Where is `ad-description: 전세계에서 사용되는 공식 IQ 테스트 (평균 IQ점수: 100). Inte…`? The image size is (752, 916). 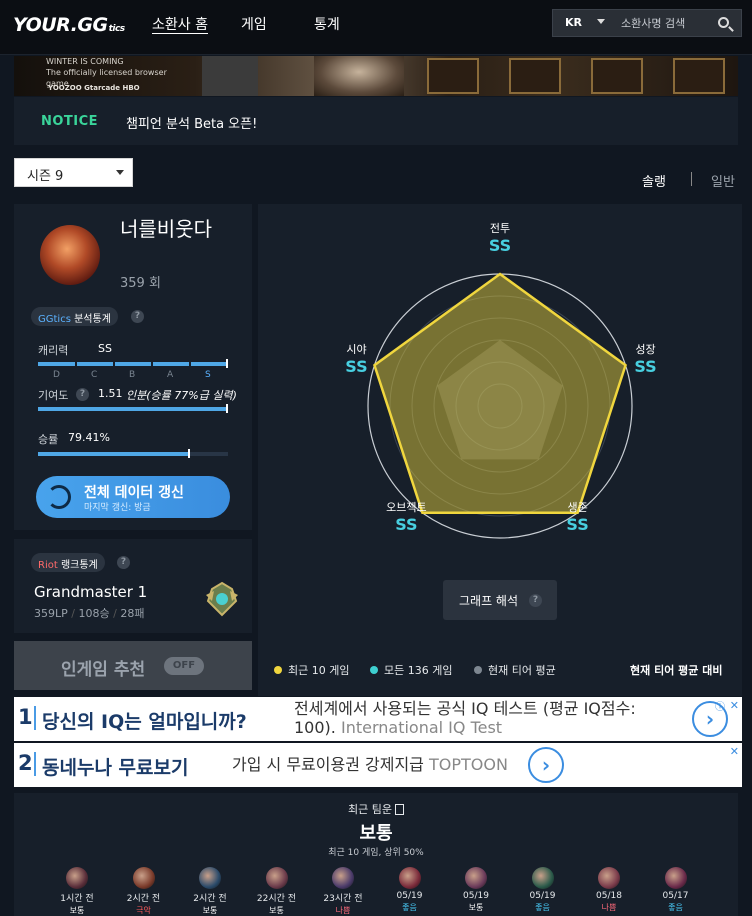
ad-description: 전세계에서 사용되는 공식 IQ 테스트 (평균 IQ점수: 100). Inte… is located at coordinates (465, 718).